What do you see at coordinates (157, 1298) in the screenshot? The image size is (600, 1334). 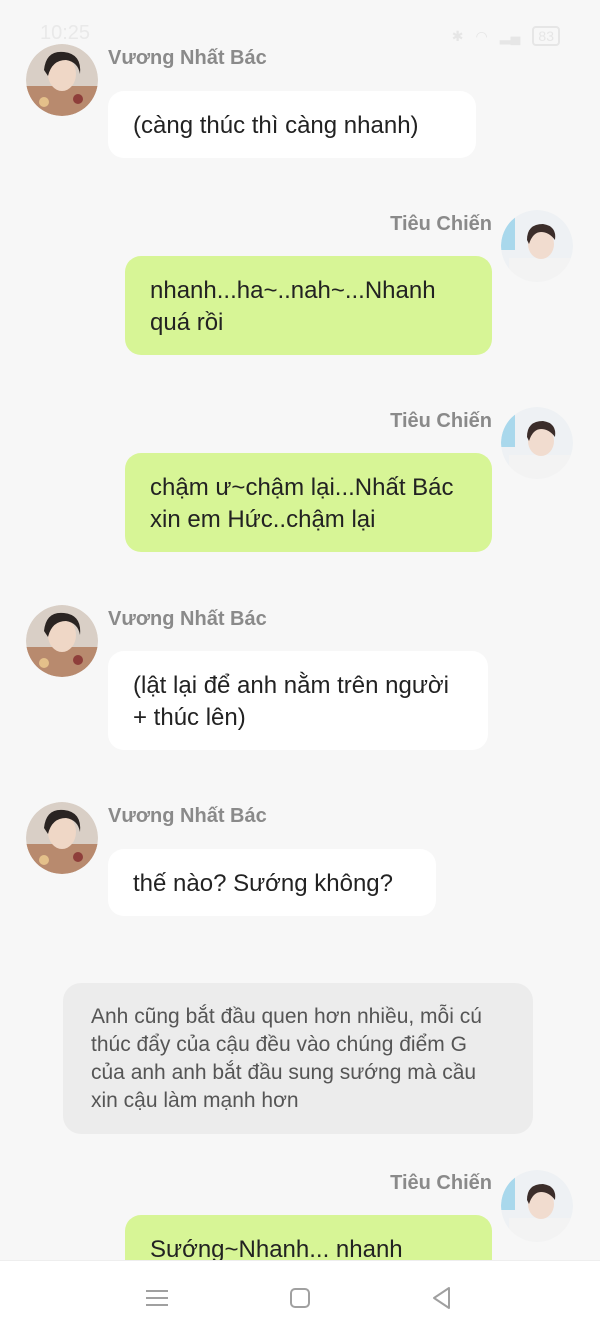 I see `menu-icon` at bounding box center [157, 1298].